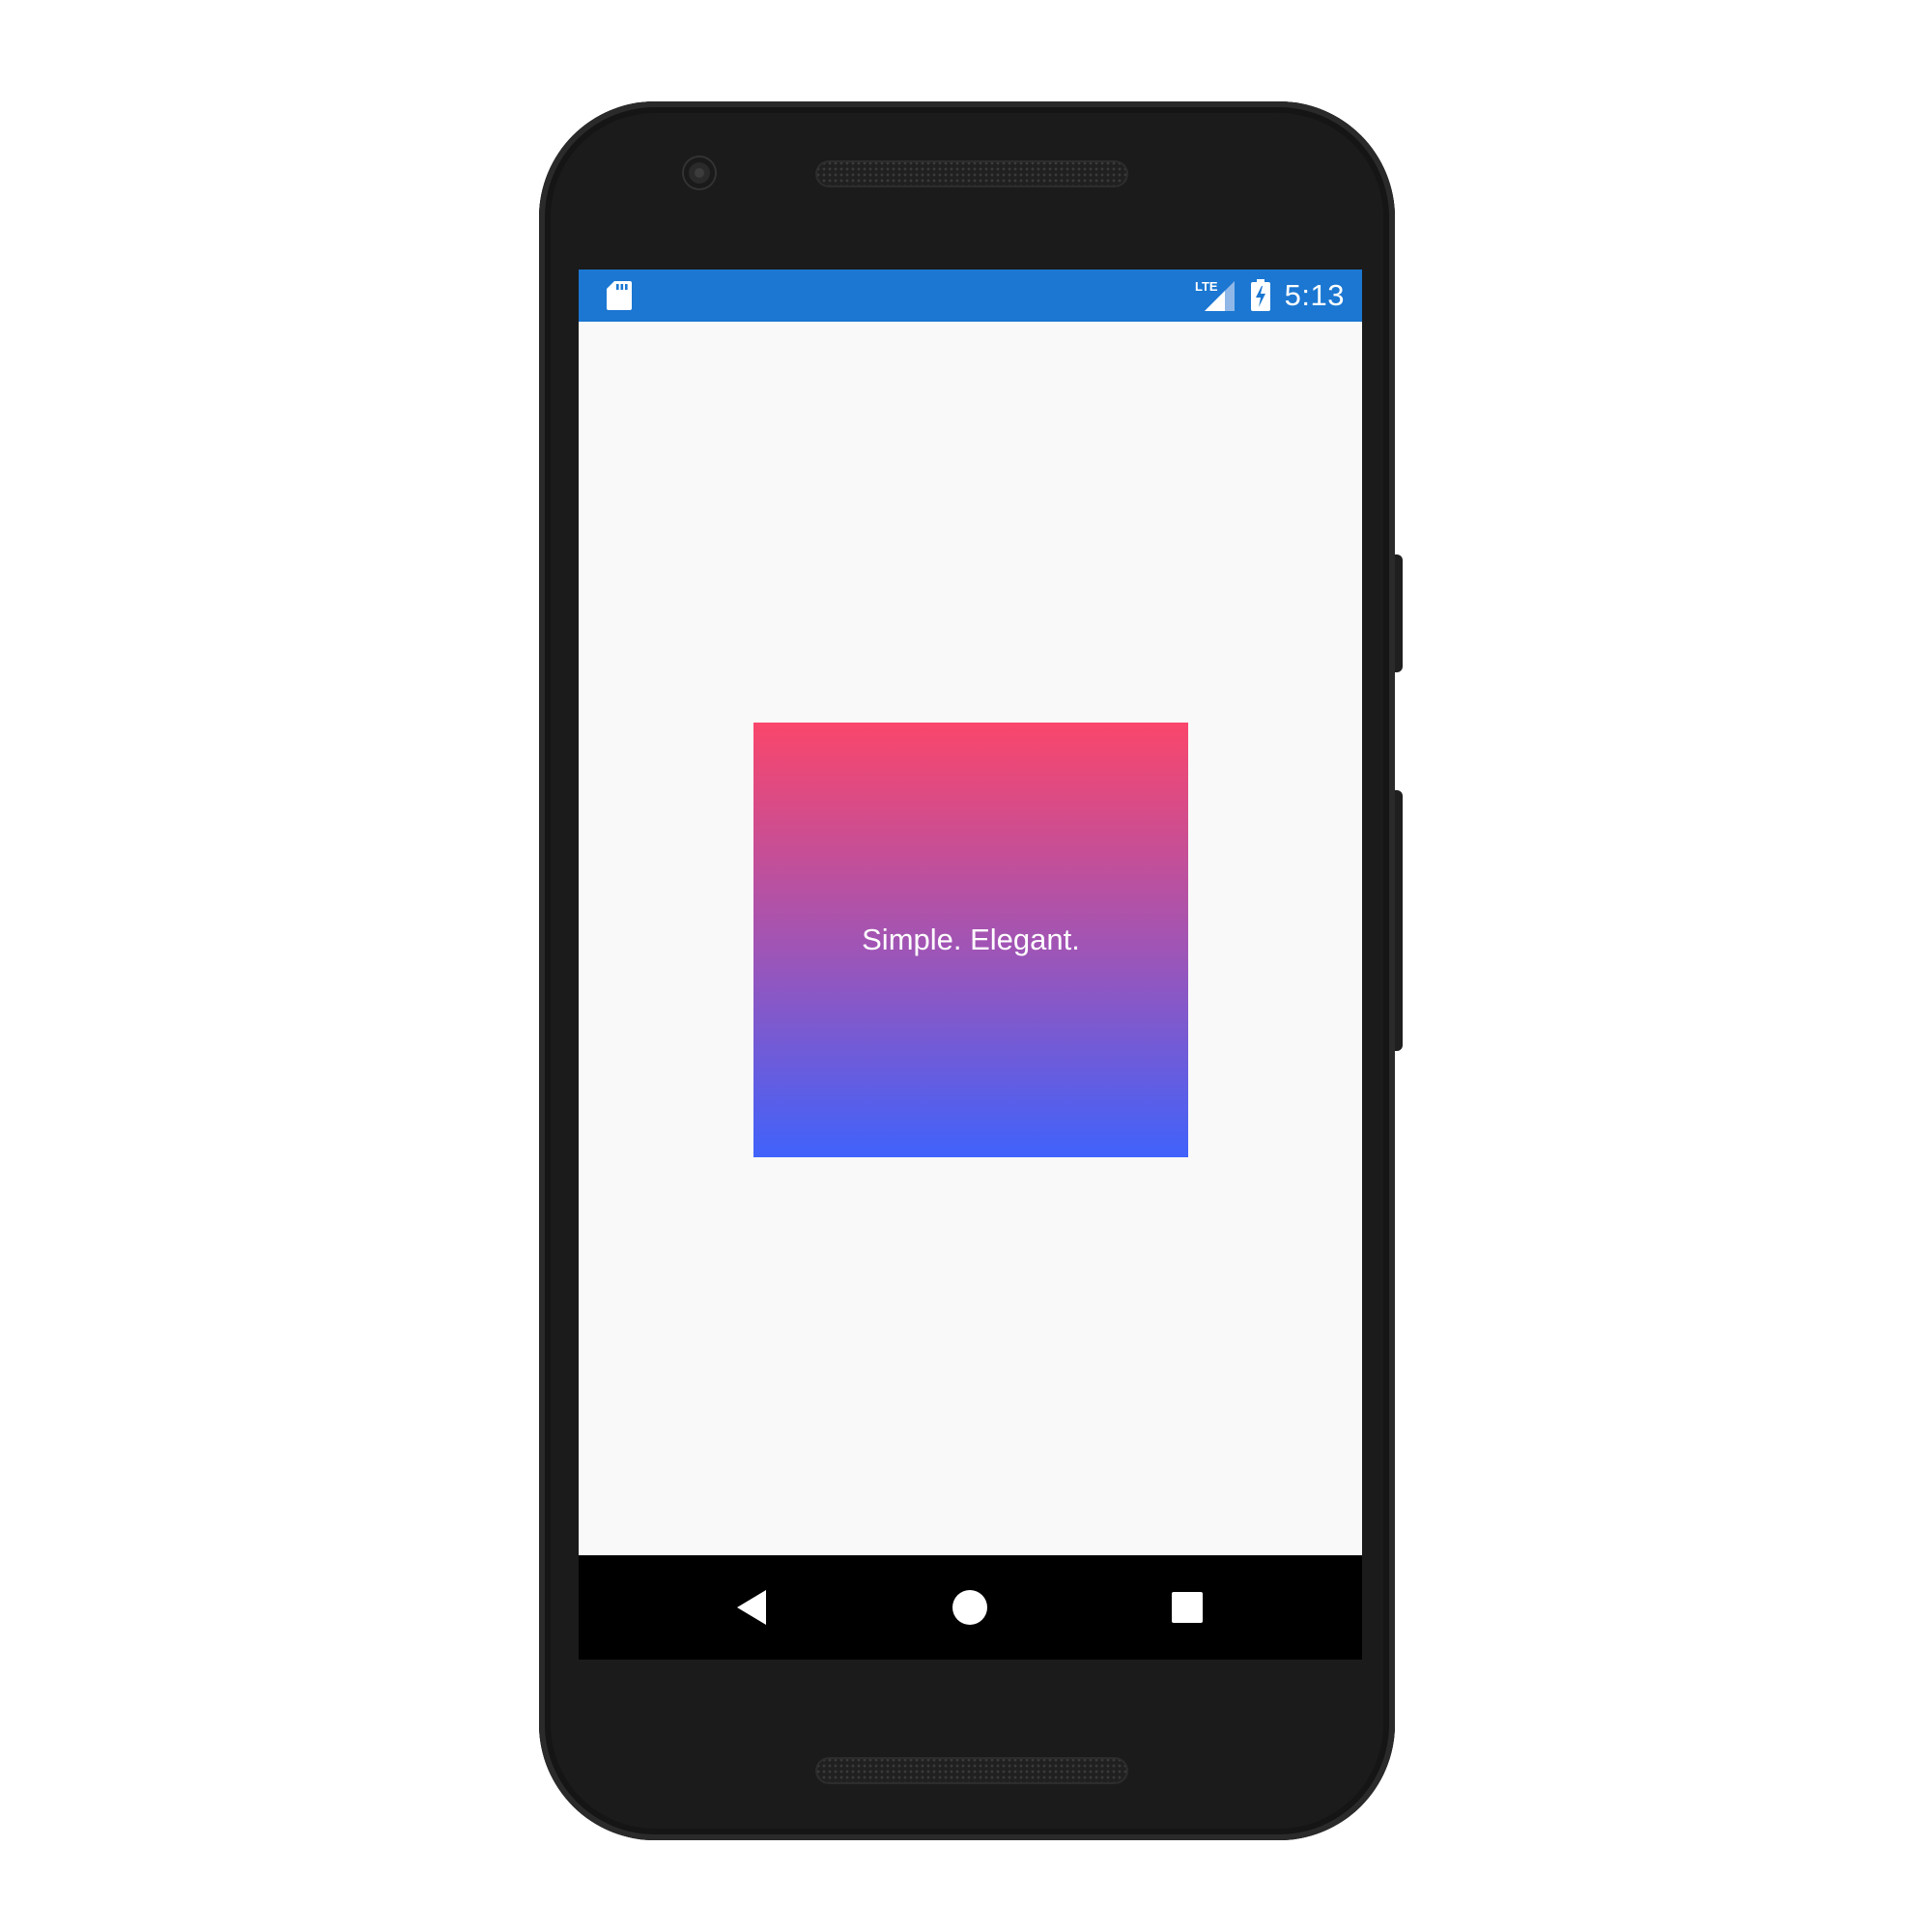 The width and height of the screenshot is (1932, 1932). Describe the element at coordinates (699, 172) in the screenshot. I see `front-camera` at that location.